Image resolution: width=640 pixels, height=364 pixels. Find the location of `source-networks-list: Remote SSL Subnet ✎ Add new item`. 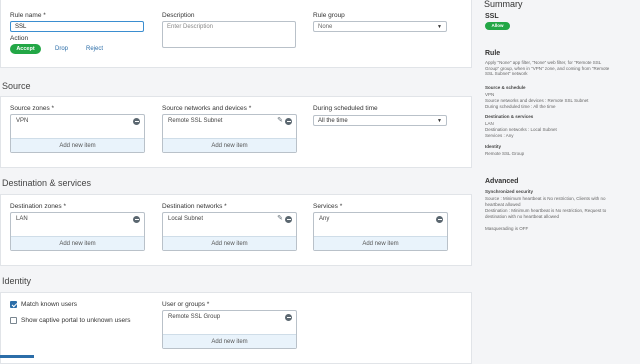

source-networks-list: Remote SSL Subnet ✎ Add new item is located at coordinates (229, 133).